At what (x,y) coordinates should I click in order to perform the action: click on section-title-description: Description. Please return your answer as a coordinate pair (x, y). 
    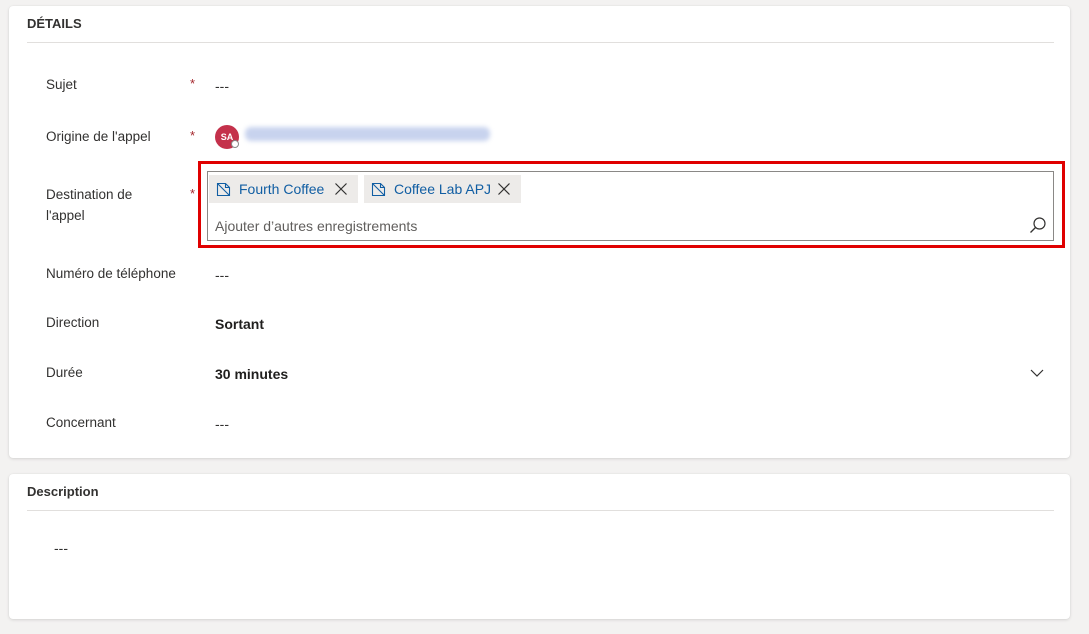
    Looking at the image, I should click on (63, 491).